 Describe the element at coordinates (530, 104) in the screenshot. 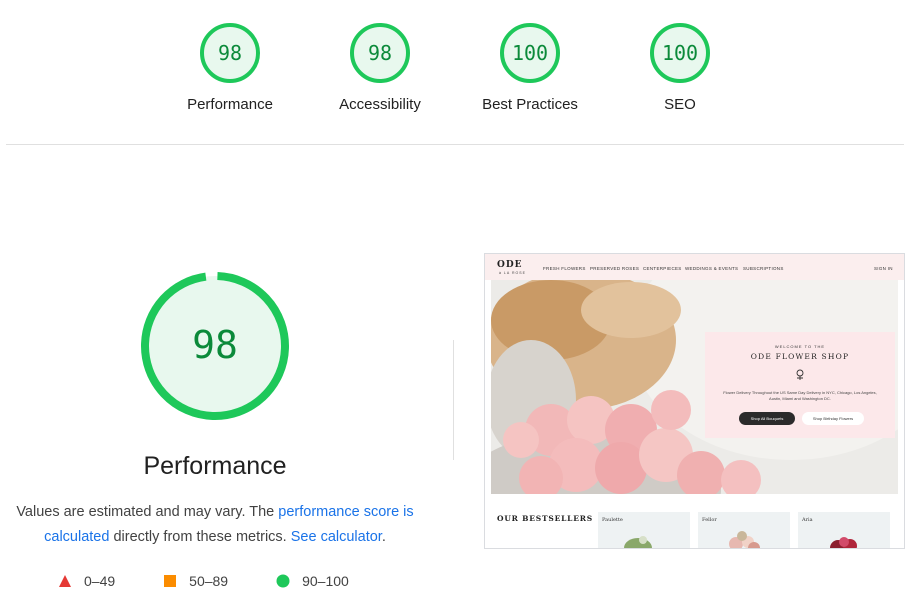

I see `gauge-label: Best Practices` at that location.